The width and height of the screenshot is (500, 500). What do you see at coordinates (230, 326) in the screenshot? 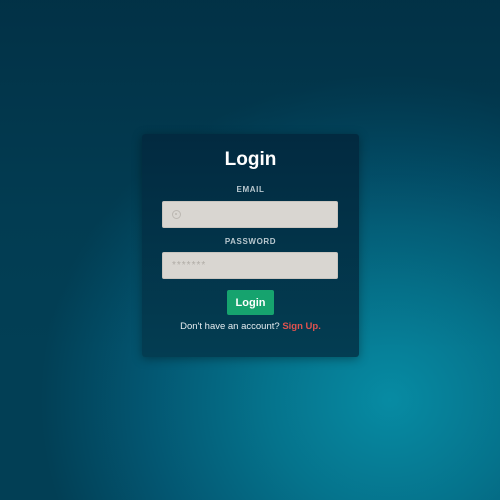
I see `signup-prompt-text: Don't have an account?` at bounding box center [230, 326].